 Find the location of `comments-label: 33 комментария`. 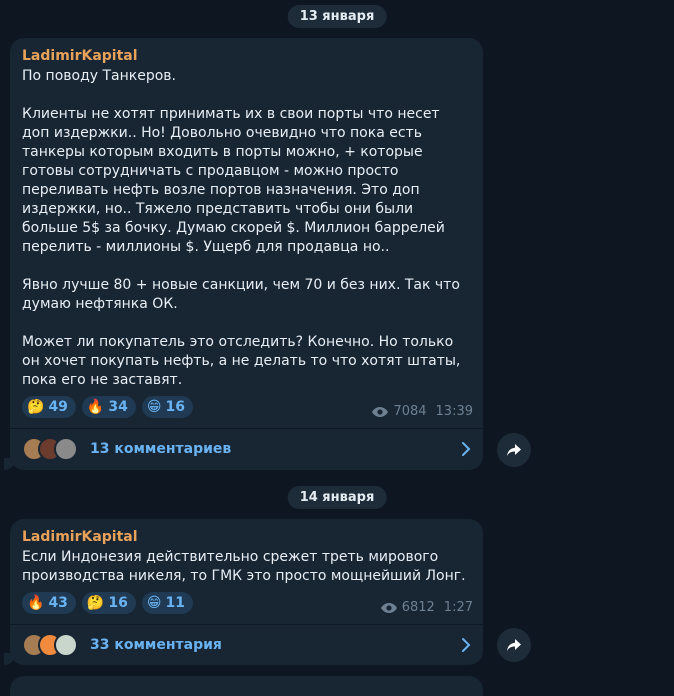

comments-label: 33 комментария is located at coordinates (156, 645).